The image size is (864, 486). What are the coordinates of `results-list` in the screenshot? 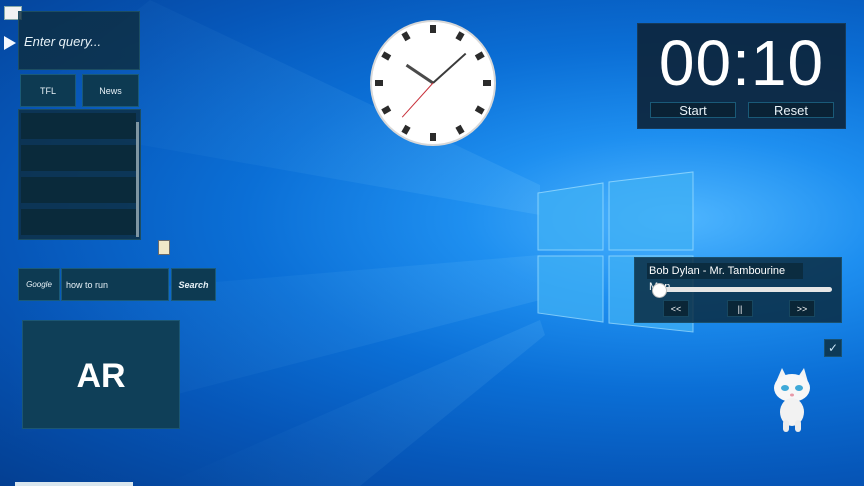 It's located at (79, 174).